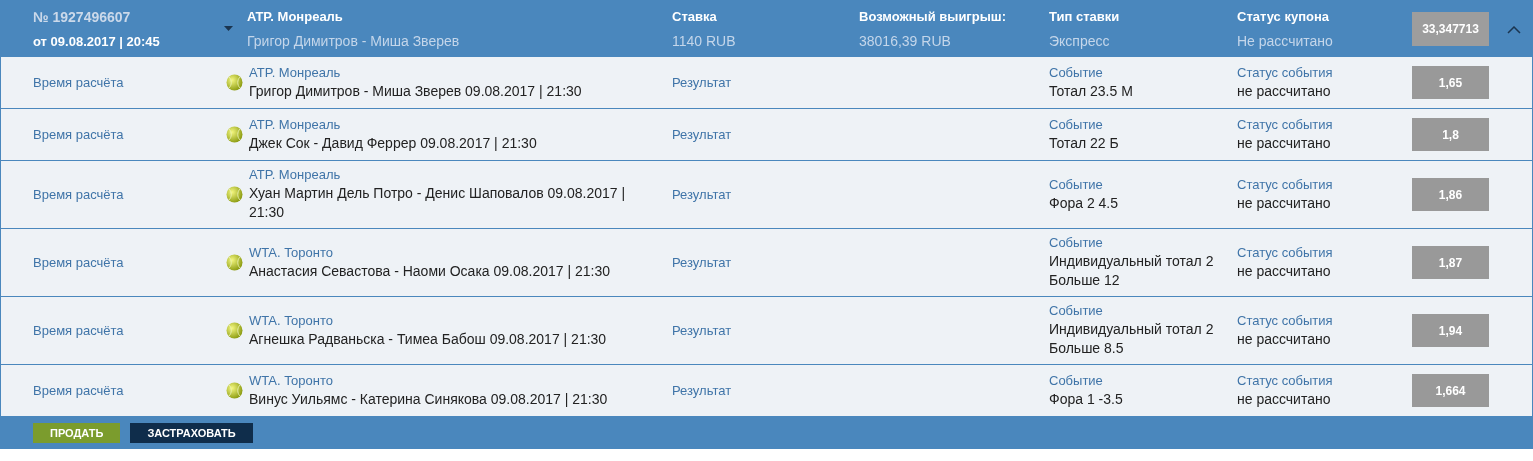 This screenshot has height=461, width=1533. I want to click on sell-button: ПРОДАТЬ, so click(77, 432).